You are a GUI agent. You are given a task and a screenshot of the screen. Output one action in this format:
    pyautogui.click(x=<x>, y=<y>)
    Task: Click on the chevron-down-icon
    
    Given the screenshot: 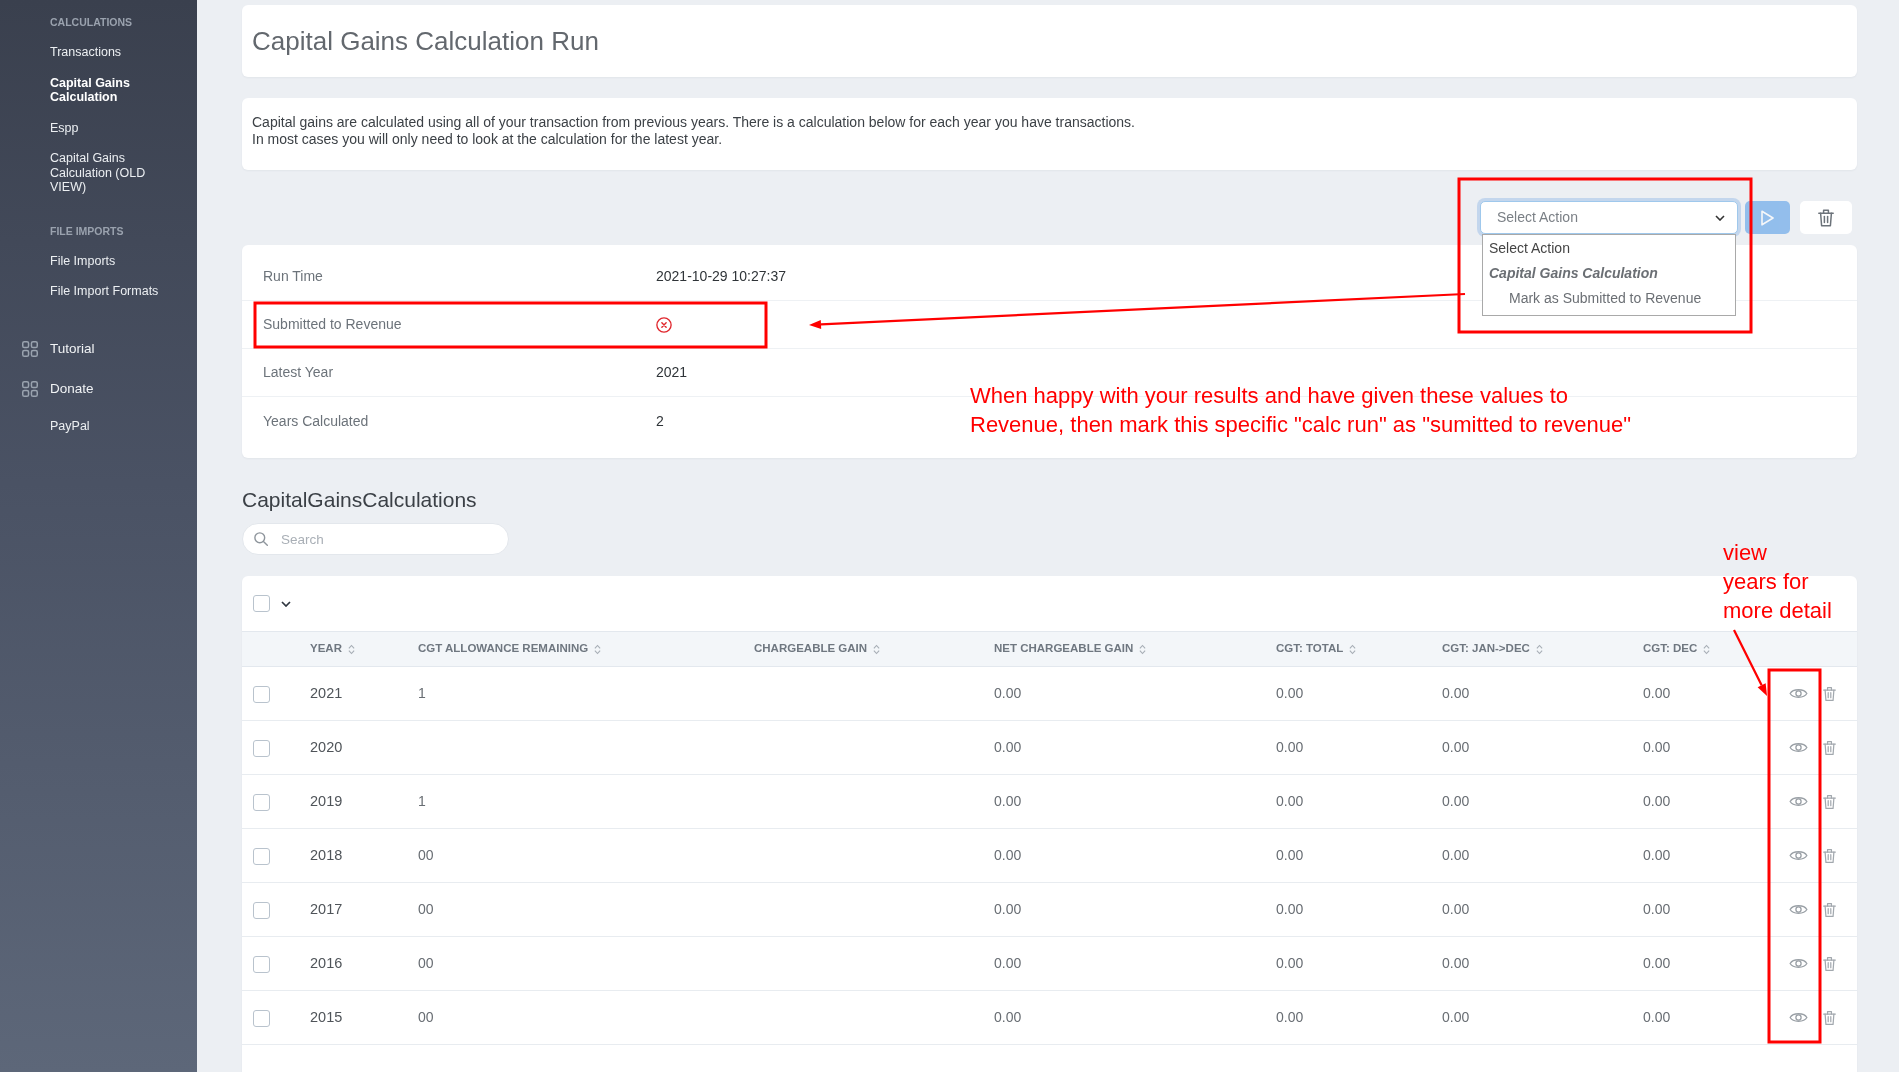 What is the action you would take?
    pyautogui.click(x=1720, y=217)
    